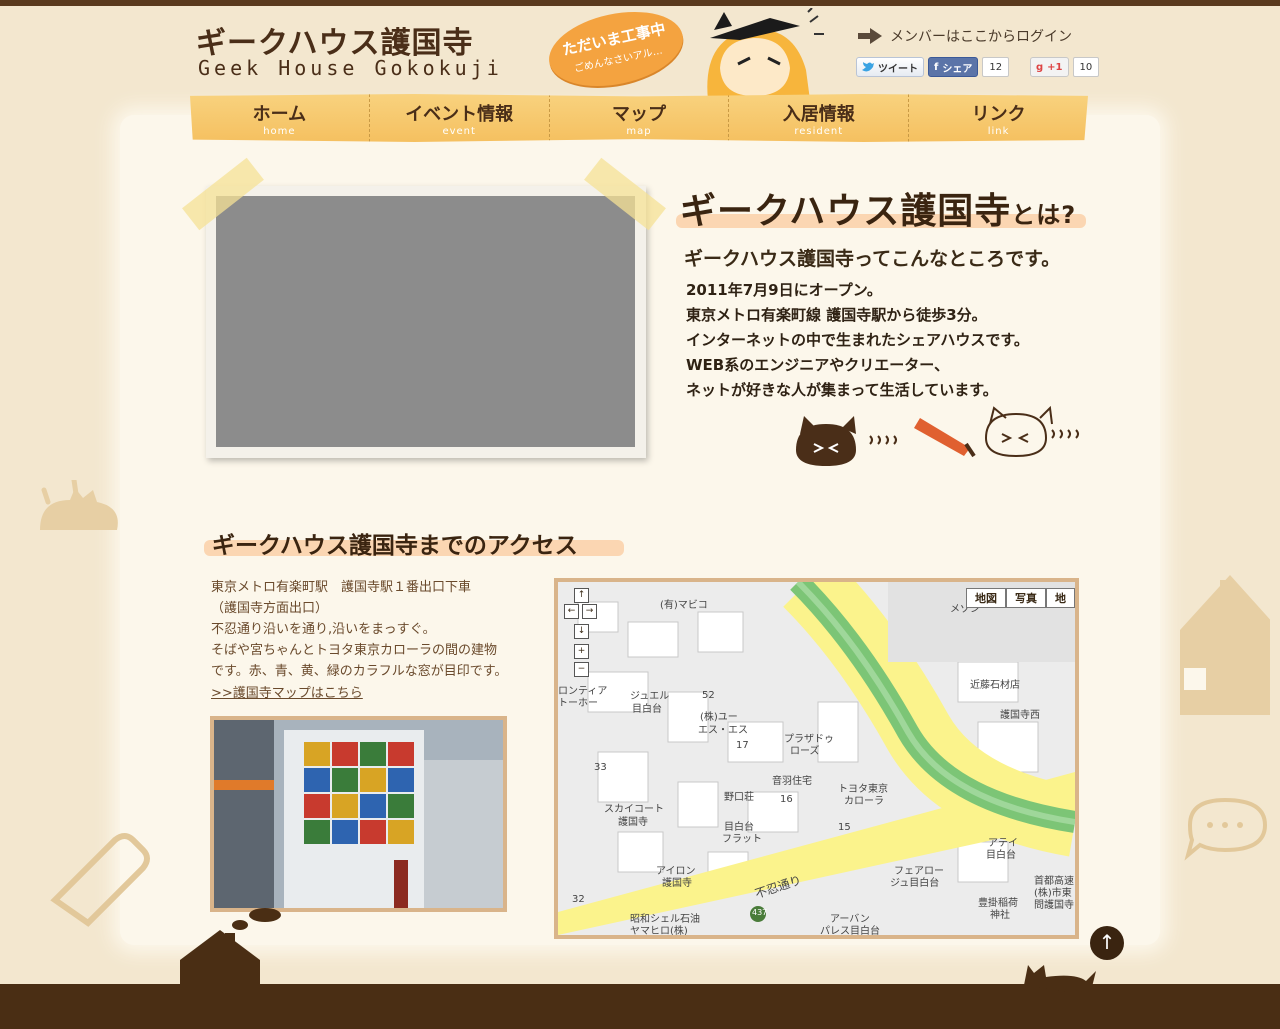 The height and width of the screenshot is (1029, 1280). Describe the element at coordinates (784, 290) in the screenshot. I see `about-line: 2011年7月9日にオープン。` at that location.